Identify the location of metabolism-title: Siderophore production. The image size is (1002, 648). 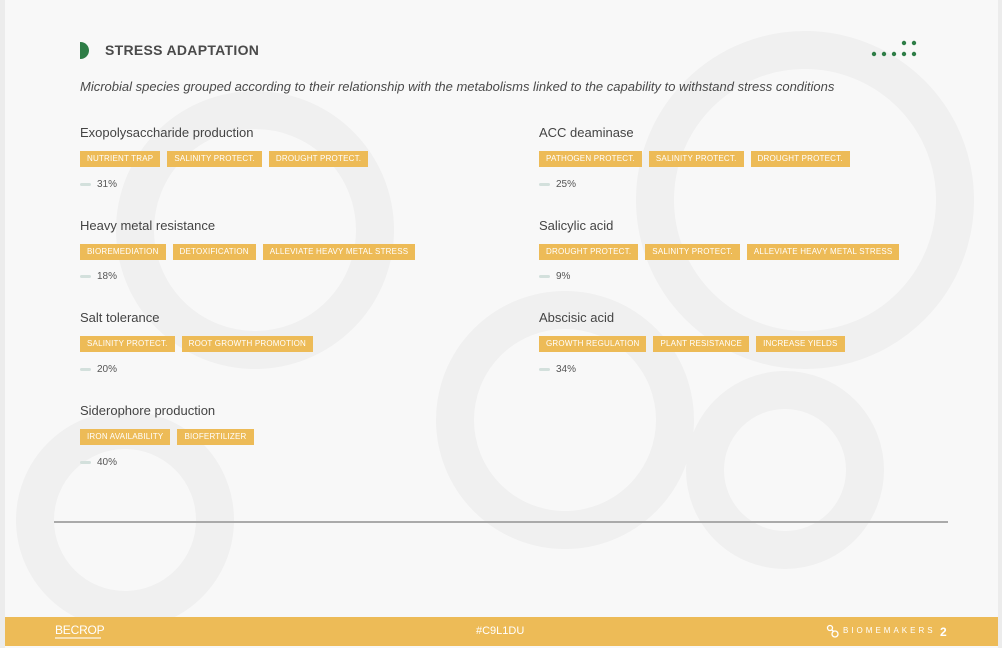
(148, 411).